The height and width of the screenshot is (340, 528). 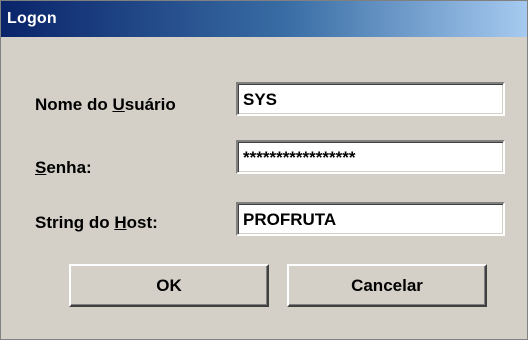 I want to click on host-value: PROFRUTA, so click(x=290, y=219).